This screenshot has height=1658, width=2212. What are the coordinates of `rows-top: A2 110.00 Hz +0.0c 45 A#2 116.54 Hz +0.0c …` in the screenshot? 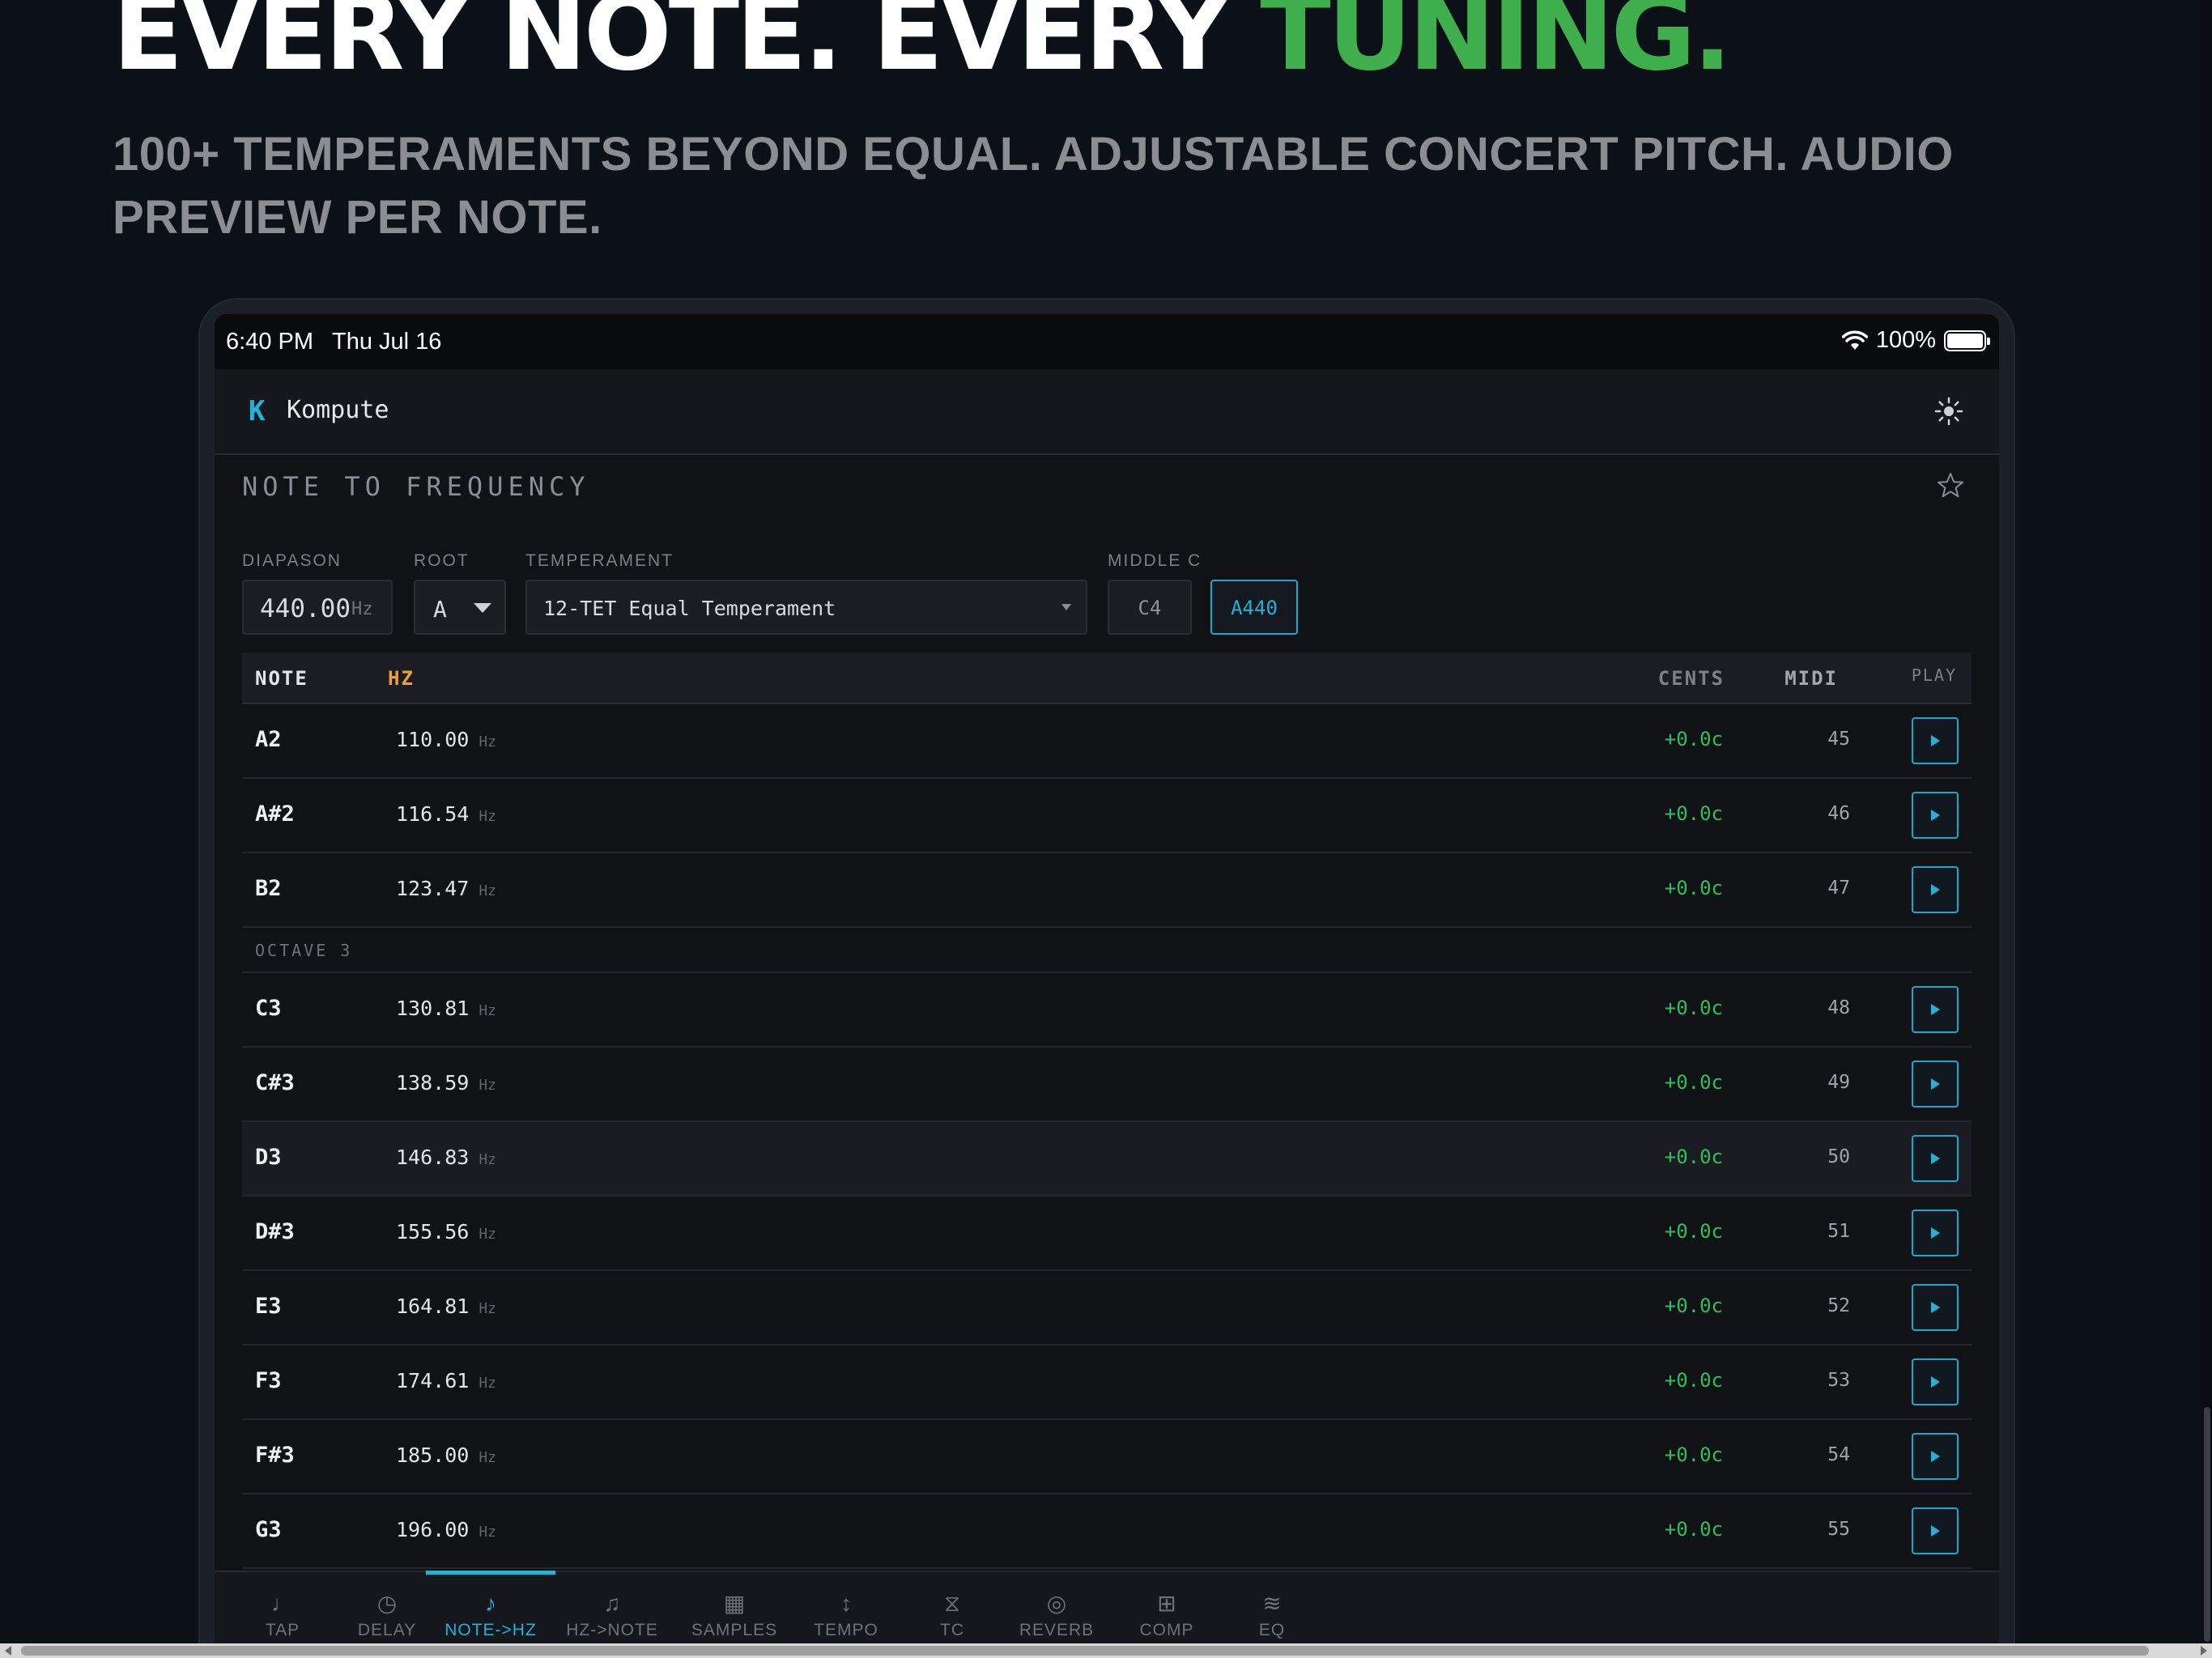 It's located at (1107, 816).